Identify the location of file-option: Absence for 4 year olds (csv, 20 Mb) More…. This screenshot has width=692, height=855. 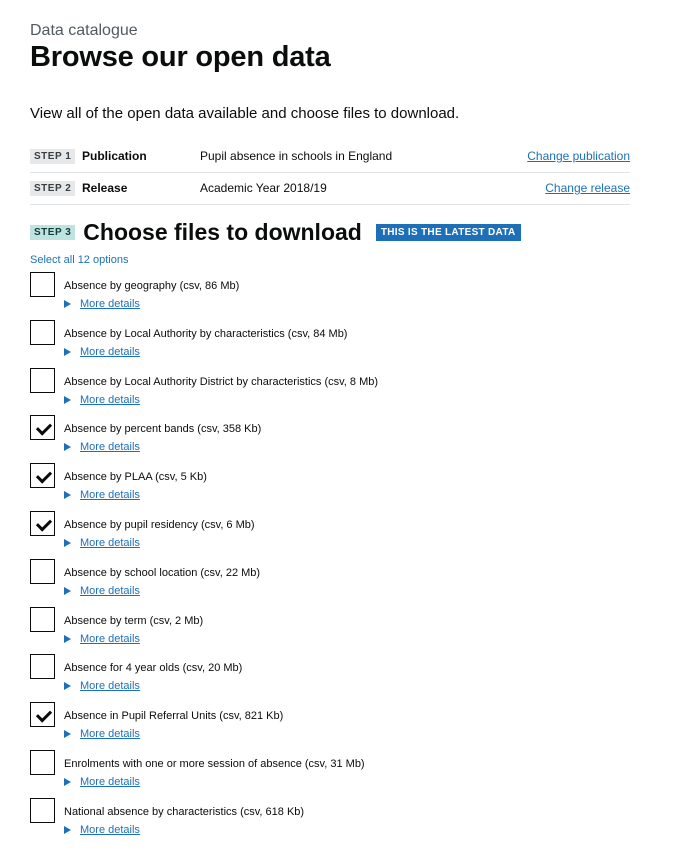
(330, 678).